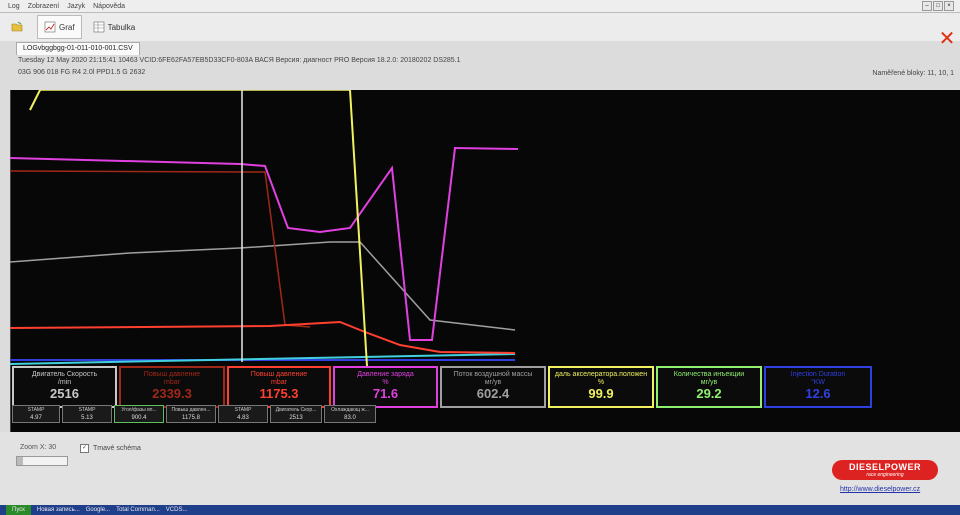 This screenshot has width=960, height=515. I want to click on accelerator-panel: даль акселератора.положен % 99.9, so click(601, 387).